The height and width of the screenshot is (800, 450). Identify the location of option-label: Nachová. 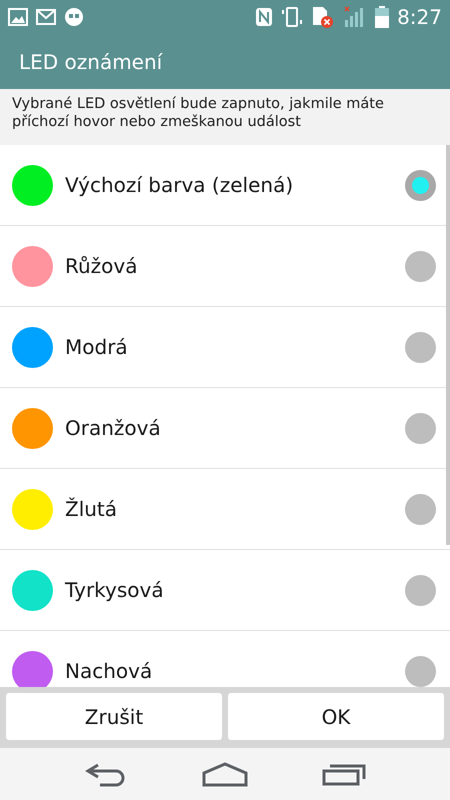
(109, 671).